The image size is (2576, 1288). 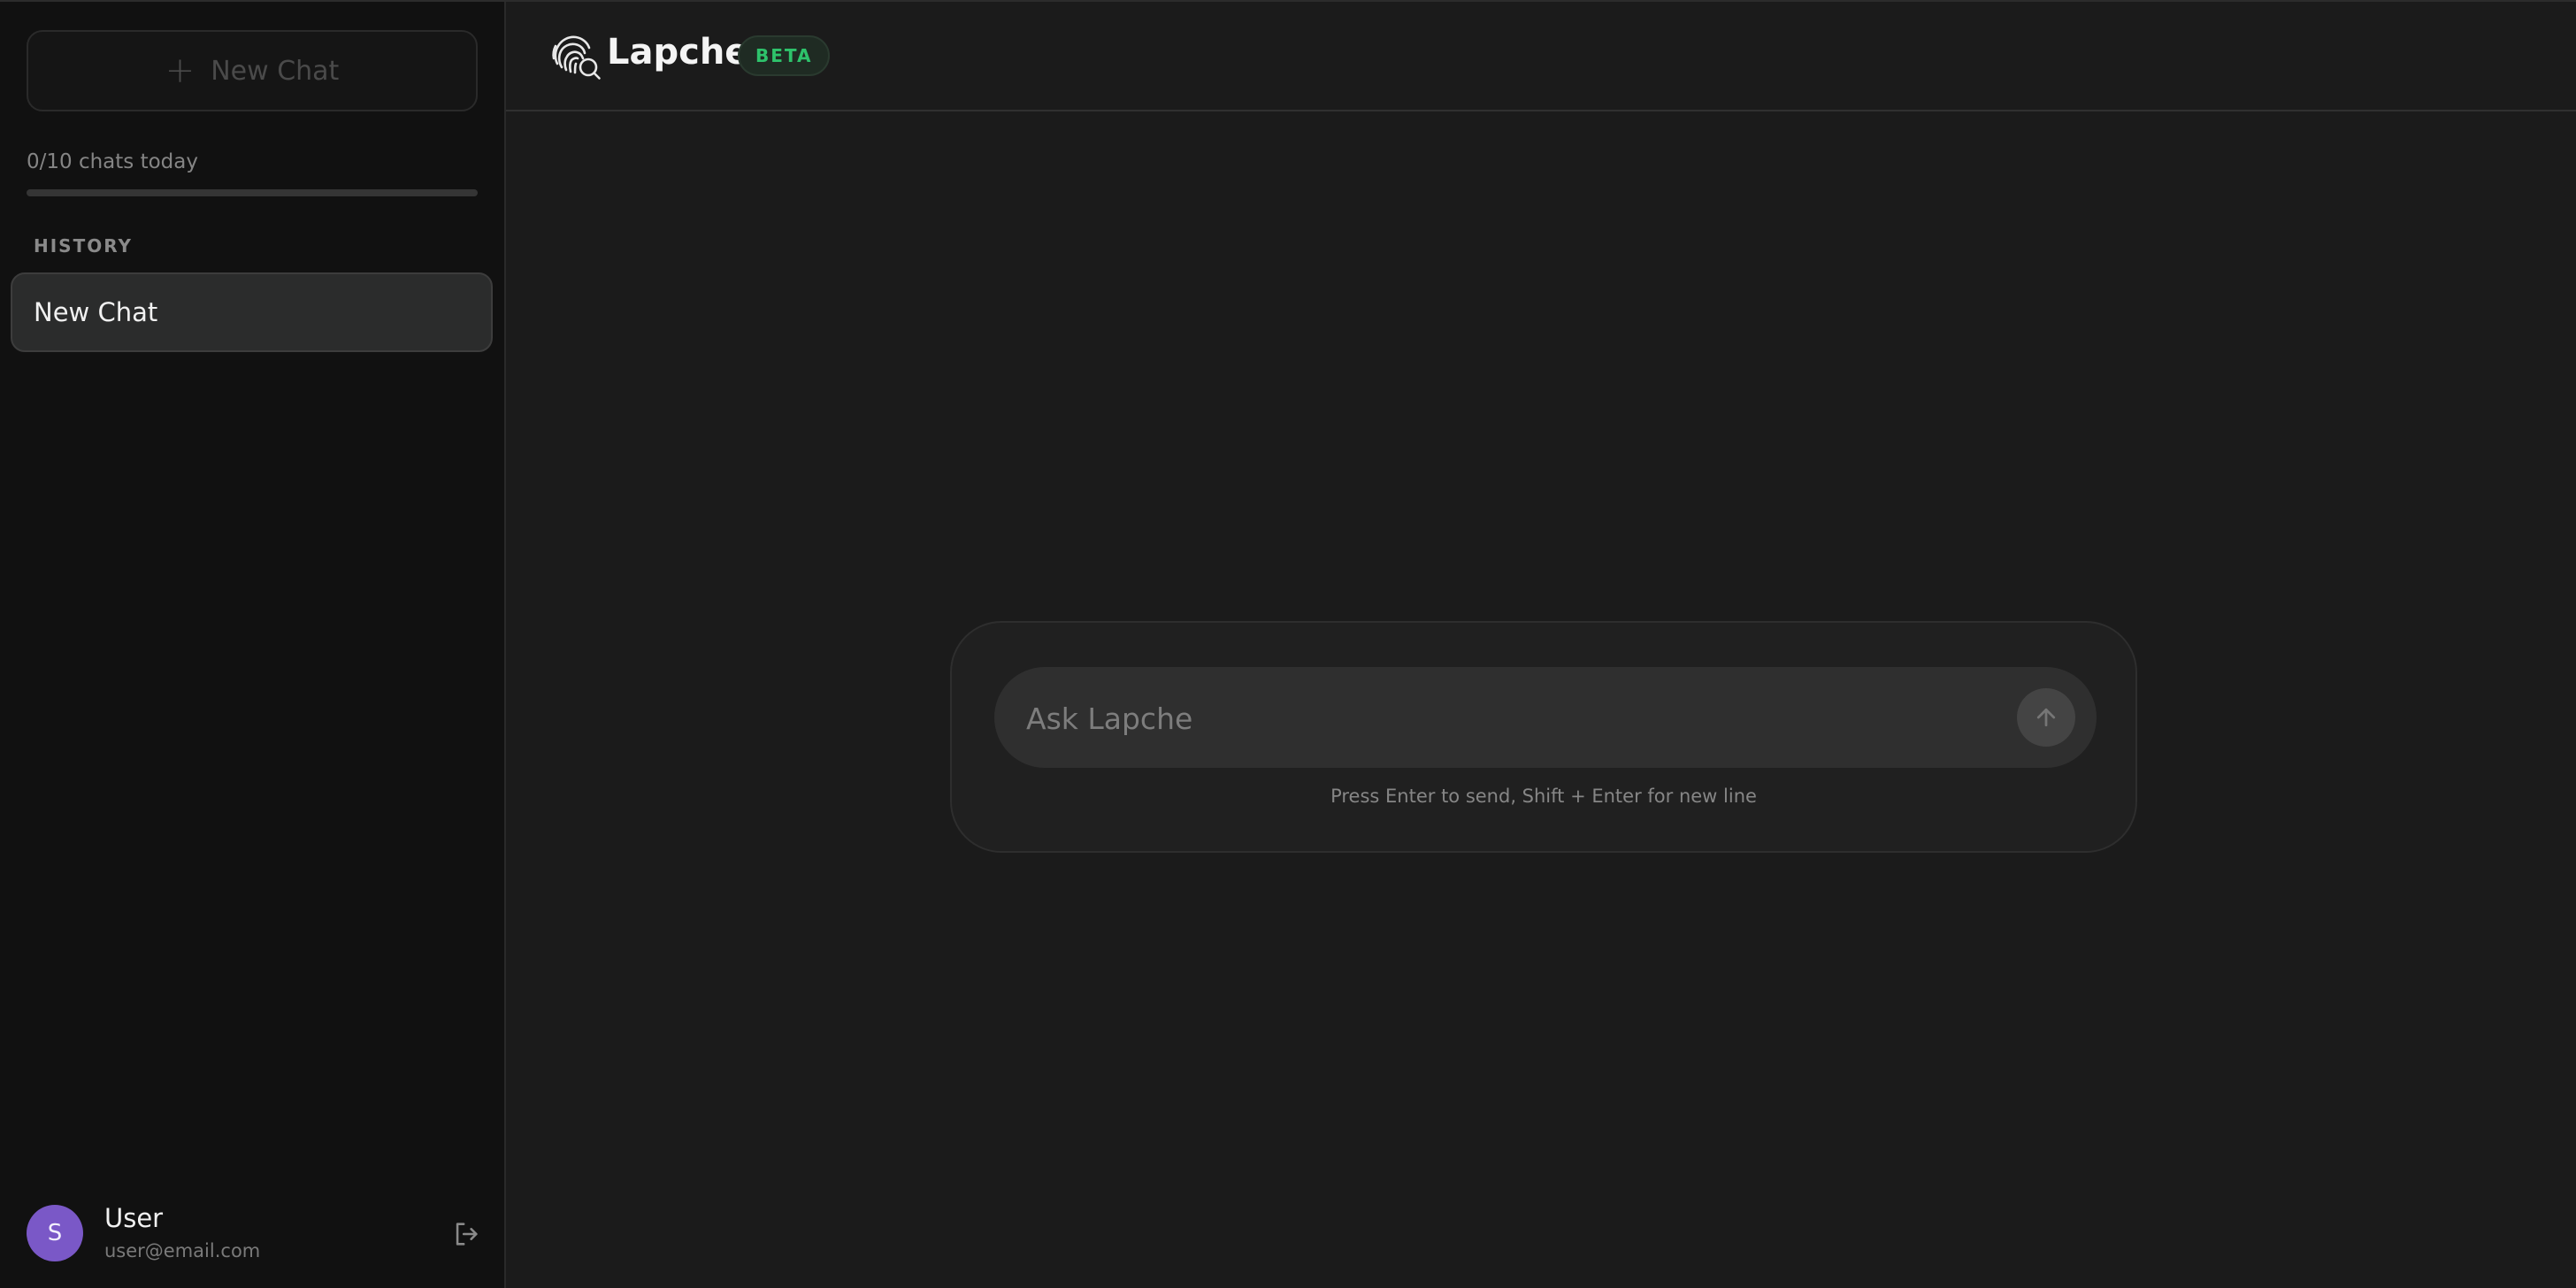 I want to click on ask-input, so click(x=1503, y=718).